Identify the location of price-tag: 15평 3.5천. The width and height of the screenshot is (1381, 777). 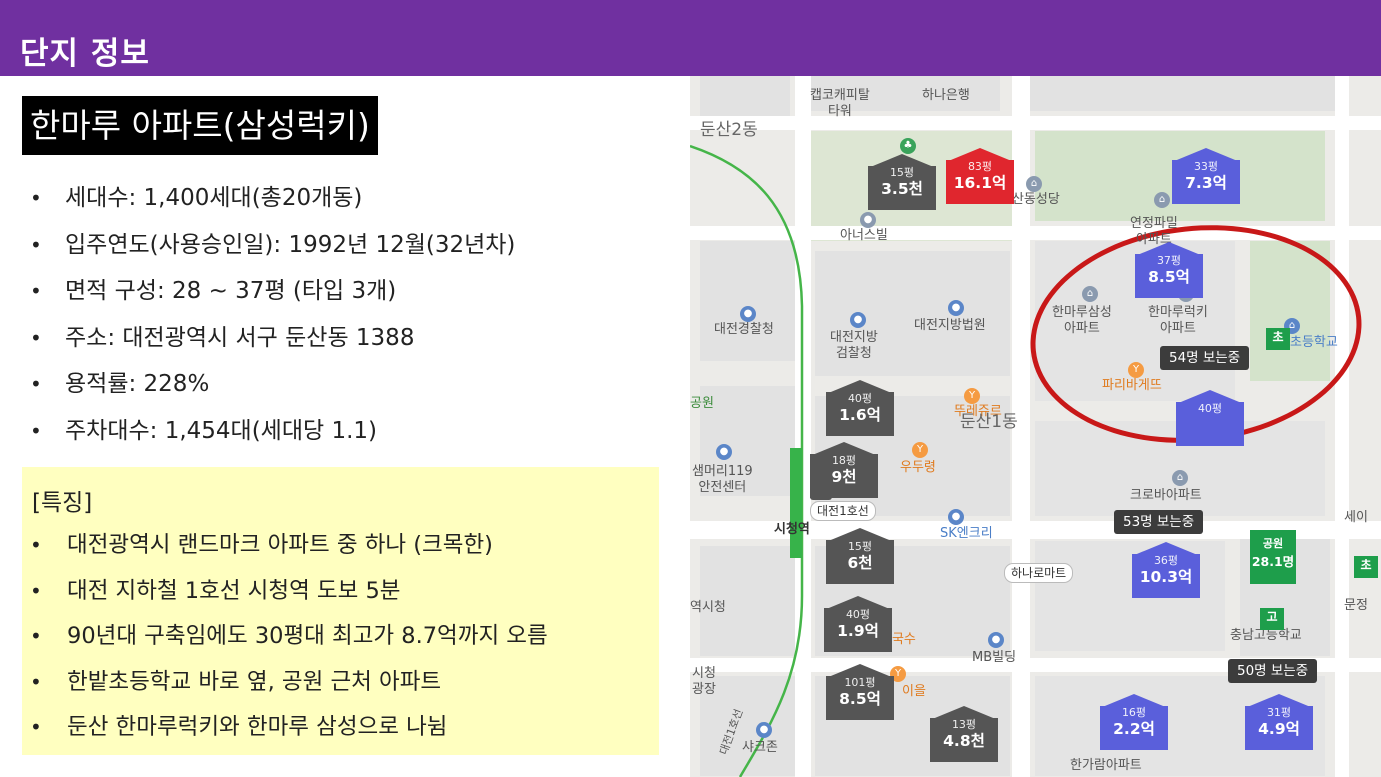
(902, 182).